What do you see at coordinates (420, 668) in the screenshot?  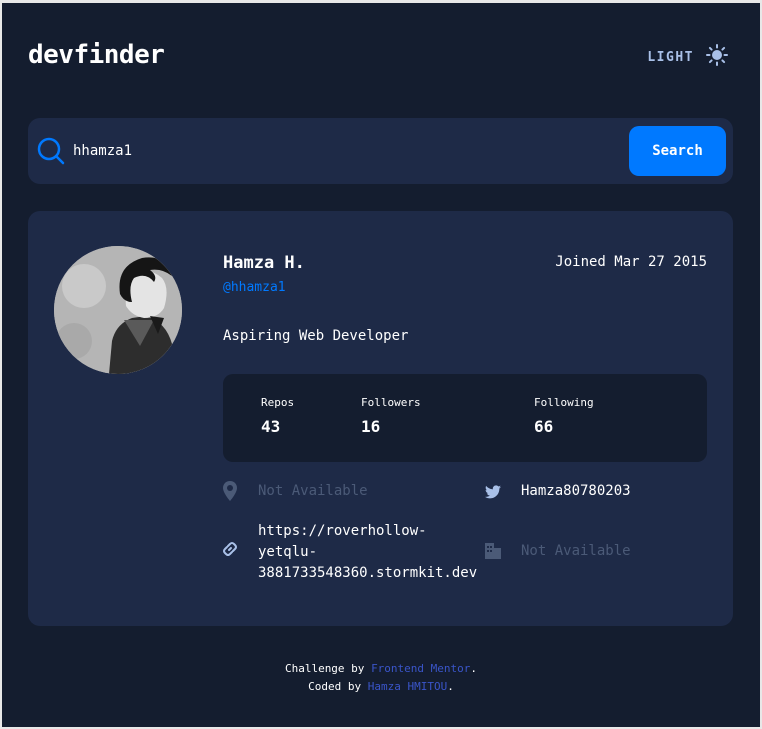 I see `frontend-mentor-link: Frontend Mentor` at bounding box center [420, 668].